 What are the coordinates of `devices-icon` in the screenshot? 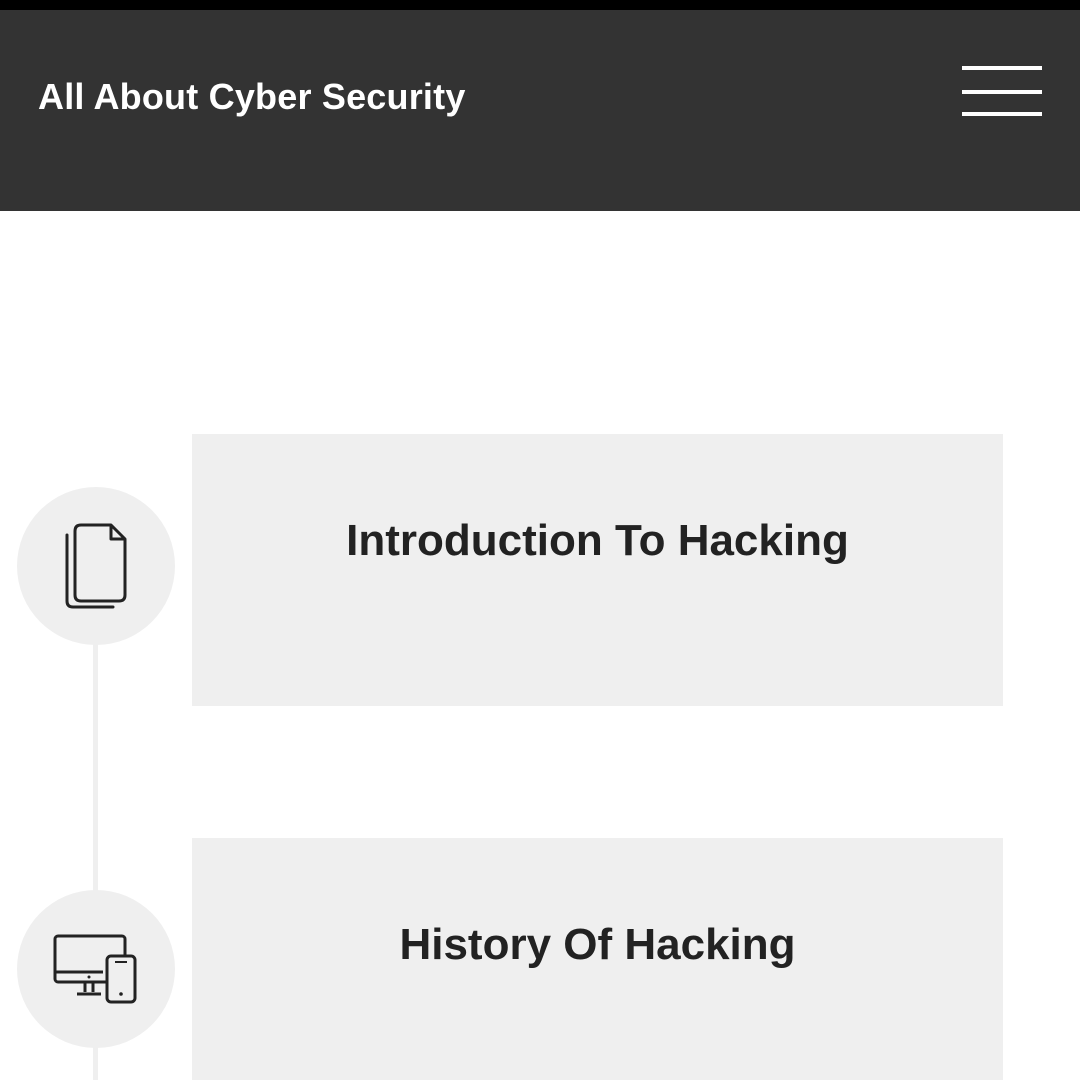 It's located at (95, 969).